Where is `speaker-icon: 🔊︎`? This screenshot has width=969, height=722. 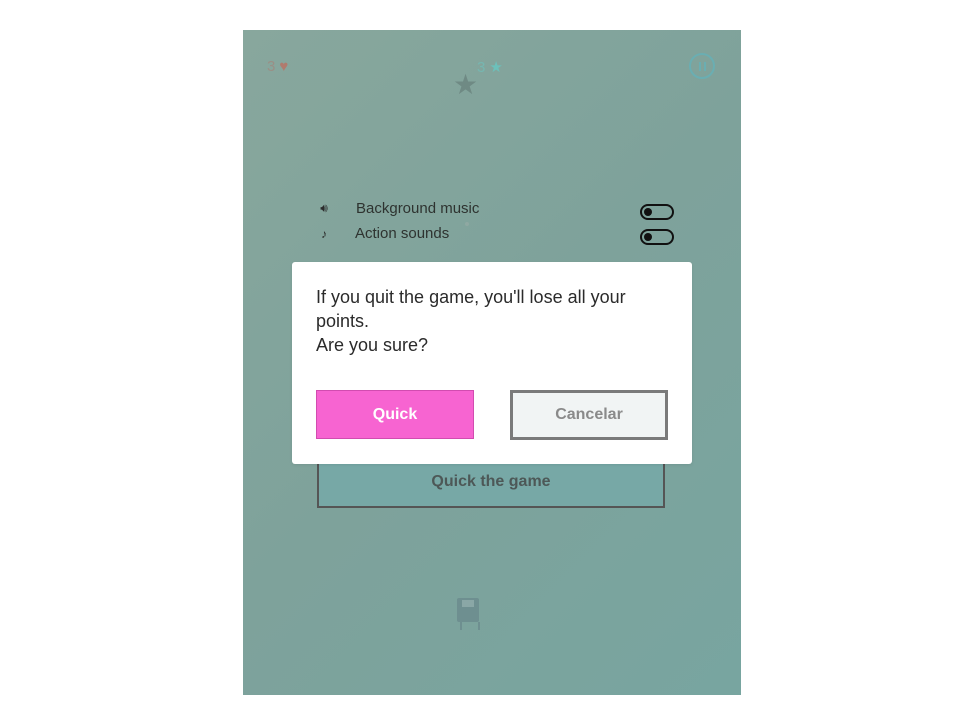
speaker-icon: 🔊︎ is located at coordinates (324, 208).